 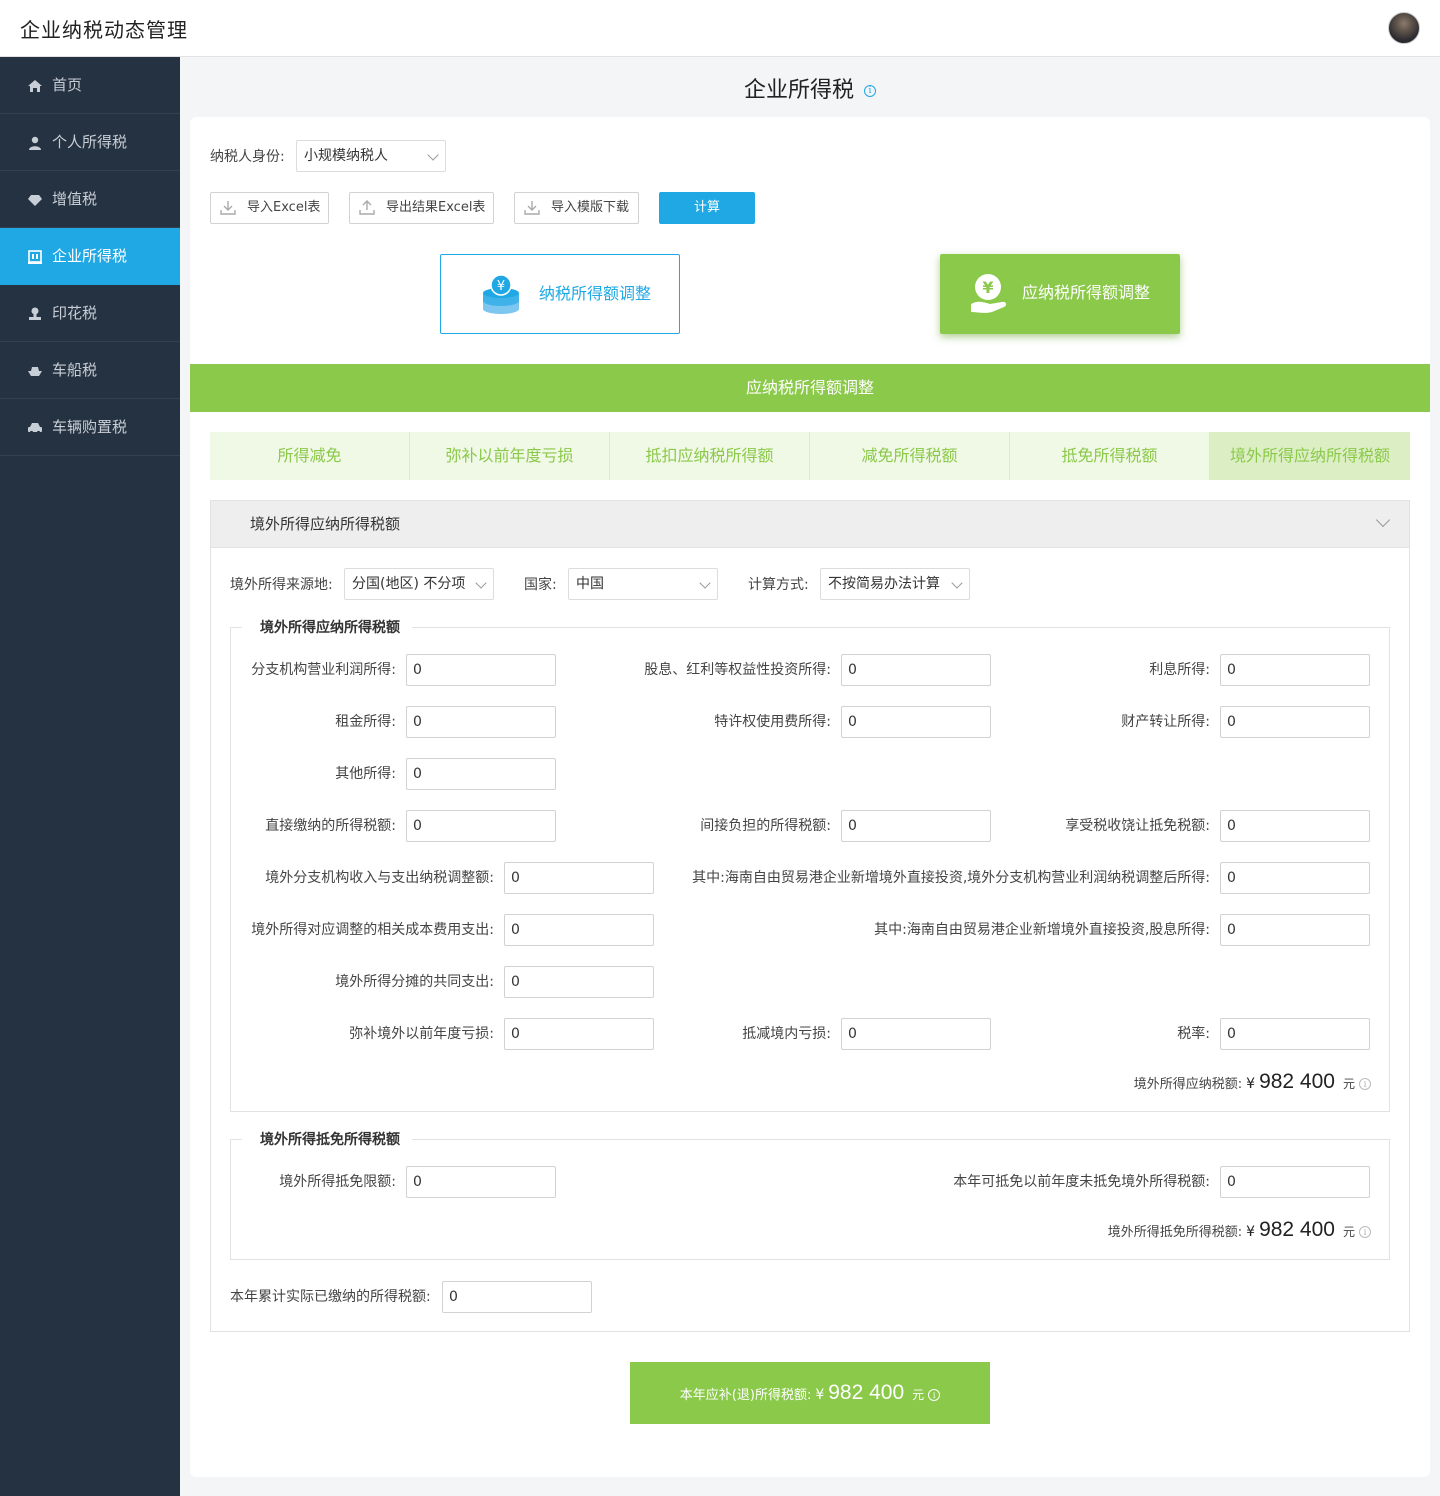 I want to click on income-source-value: 分国(地区) 不分项, so click(x=409, y=584).